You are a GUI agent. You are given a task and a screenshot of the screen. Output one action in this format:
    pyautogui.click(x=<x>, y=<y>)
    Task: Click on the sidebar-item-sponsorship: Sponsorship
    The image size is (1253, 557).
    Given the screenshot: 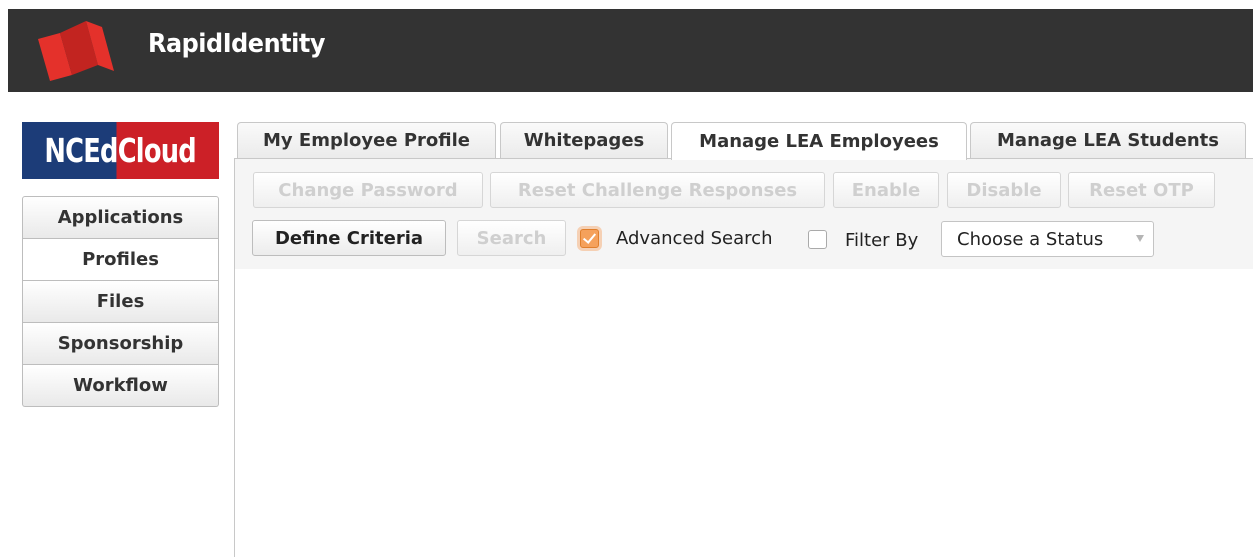 What is the action you would take?
    pyautogui.click(x=120, y=344)
    